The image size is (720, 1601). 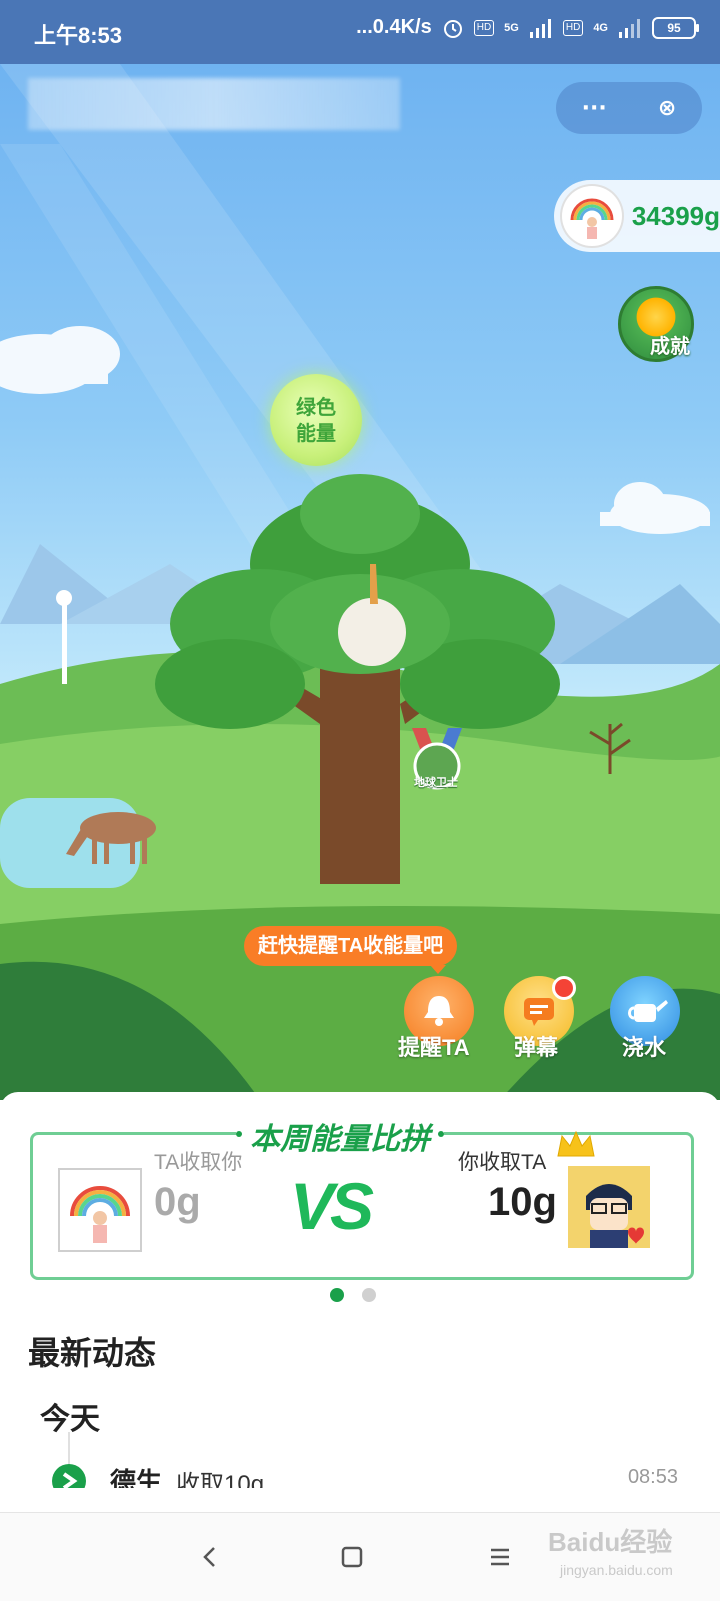 I want to click on feed-time: 08:53, so click(x=652, y=1477).